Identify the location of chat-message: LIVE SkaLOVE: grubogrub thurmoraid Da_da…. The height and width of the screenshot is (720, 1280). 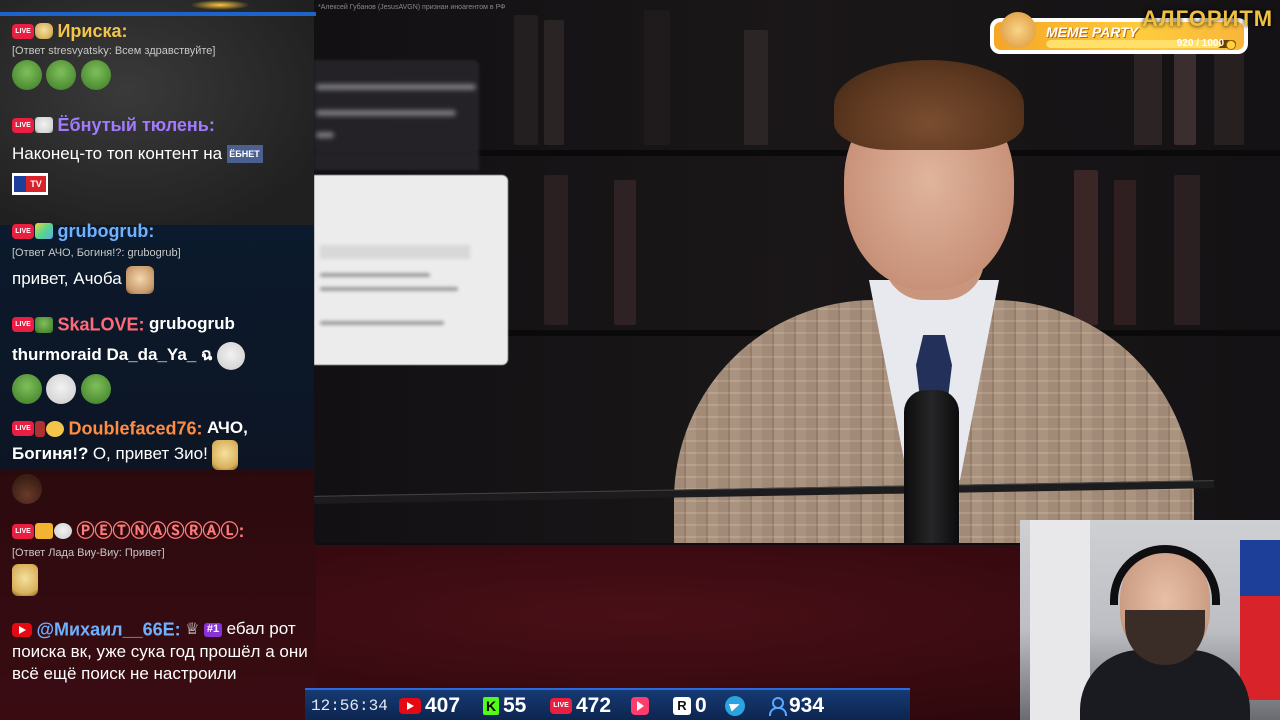
(160, 359).